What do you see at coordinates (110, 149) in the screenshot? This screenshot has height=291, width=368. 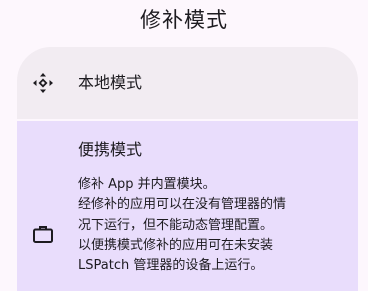 I see `portable-mode-label: 便携模式` at bounding box center [110, 149].